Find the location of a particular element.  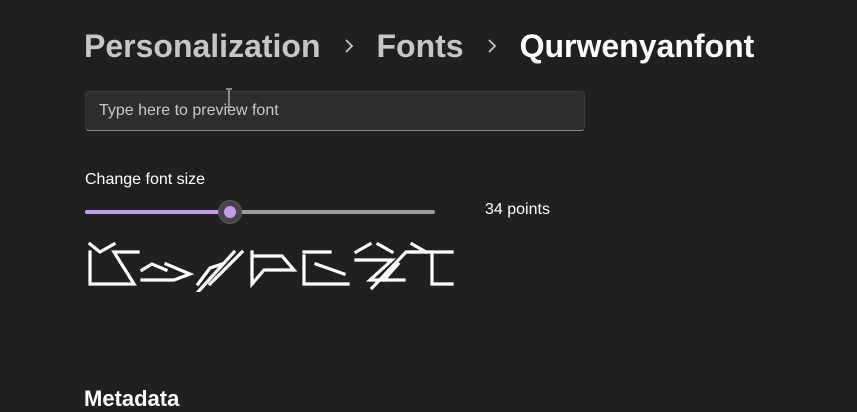

font-size-value: 34 points is located at coordinates (517, 209).